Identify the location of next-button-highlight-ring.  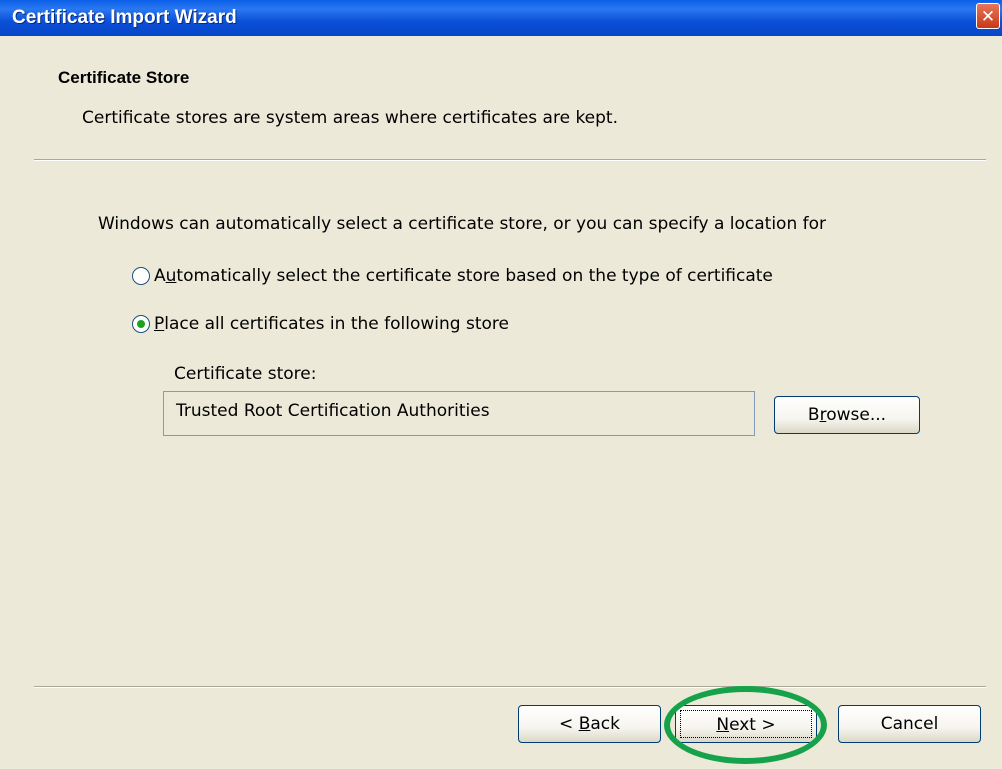
(745, 725).